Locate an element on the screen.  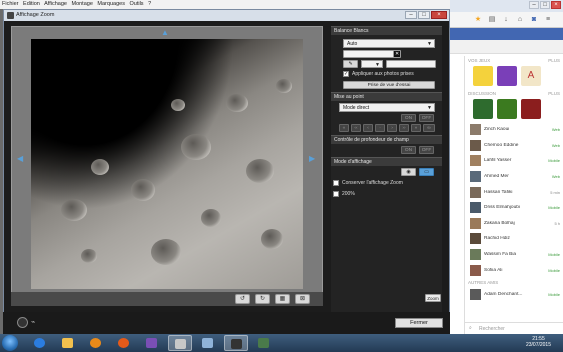
taskbar-app-icon is located at coordinates (152, 343).